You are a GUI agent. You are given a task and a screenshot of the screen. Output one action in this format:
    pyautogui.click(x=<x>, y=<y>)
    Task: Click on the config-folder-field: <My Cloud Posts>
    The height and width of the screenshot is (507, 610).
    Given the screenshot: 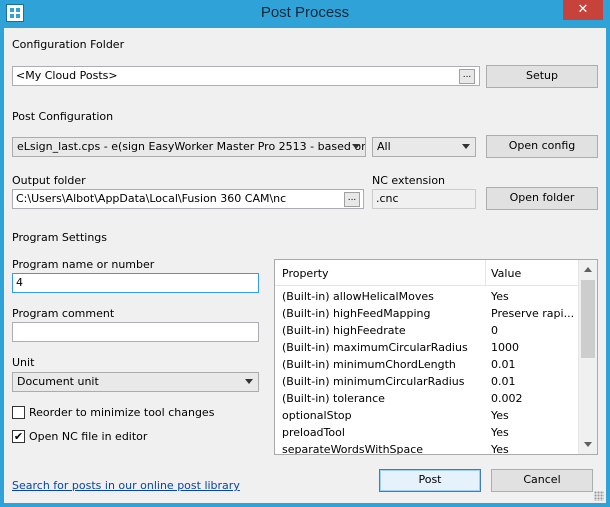 What is the action you would take?
    pyautogui.click(x=246, y=76)
    